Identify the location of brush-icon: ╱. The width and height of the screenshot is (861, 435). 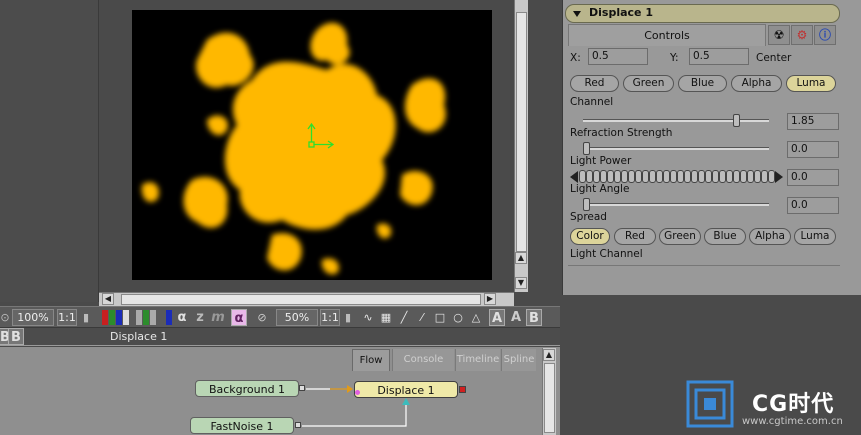
(404, 317).